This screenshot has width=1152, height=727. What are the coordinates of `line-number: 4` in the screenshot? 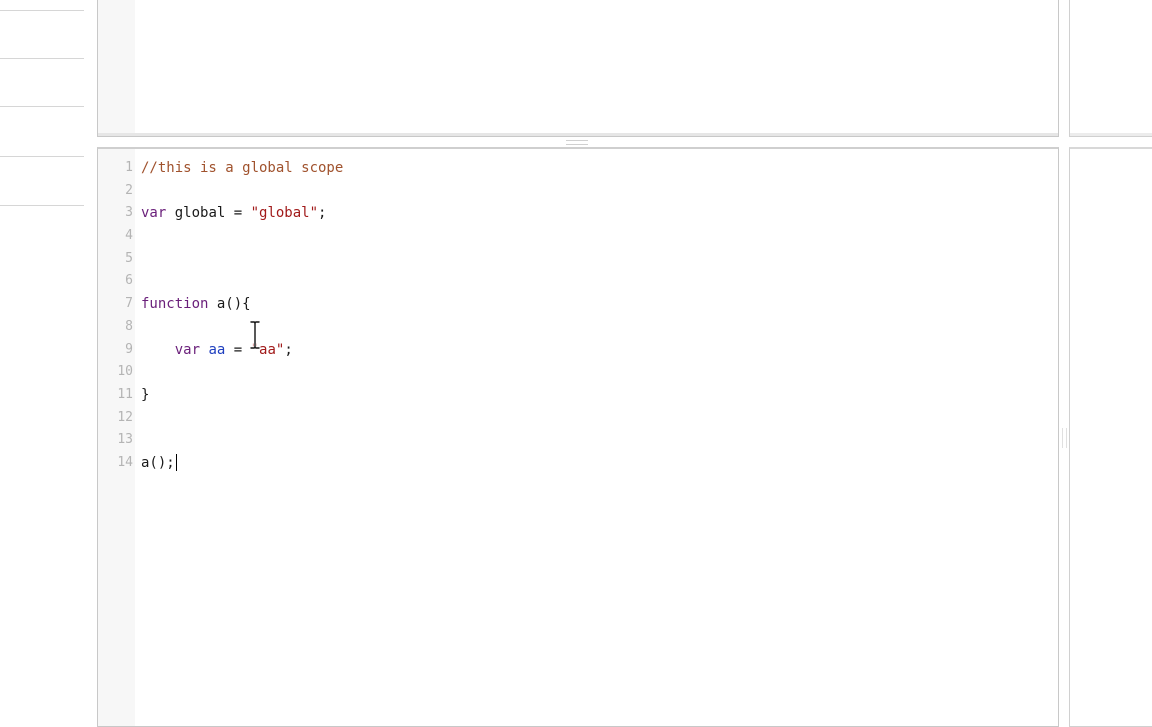 It's located at (129, 236).